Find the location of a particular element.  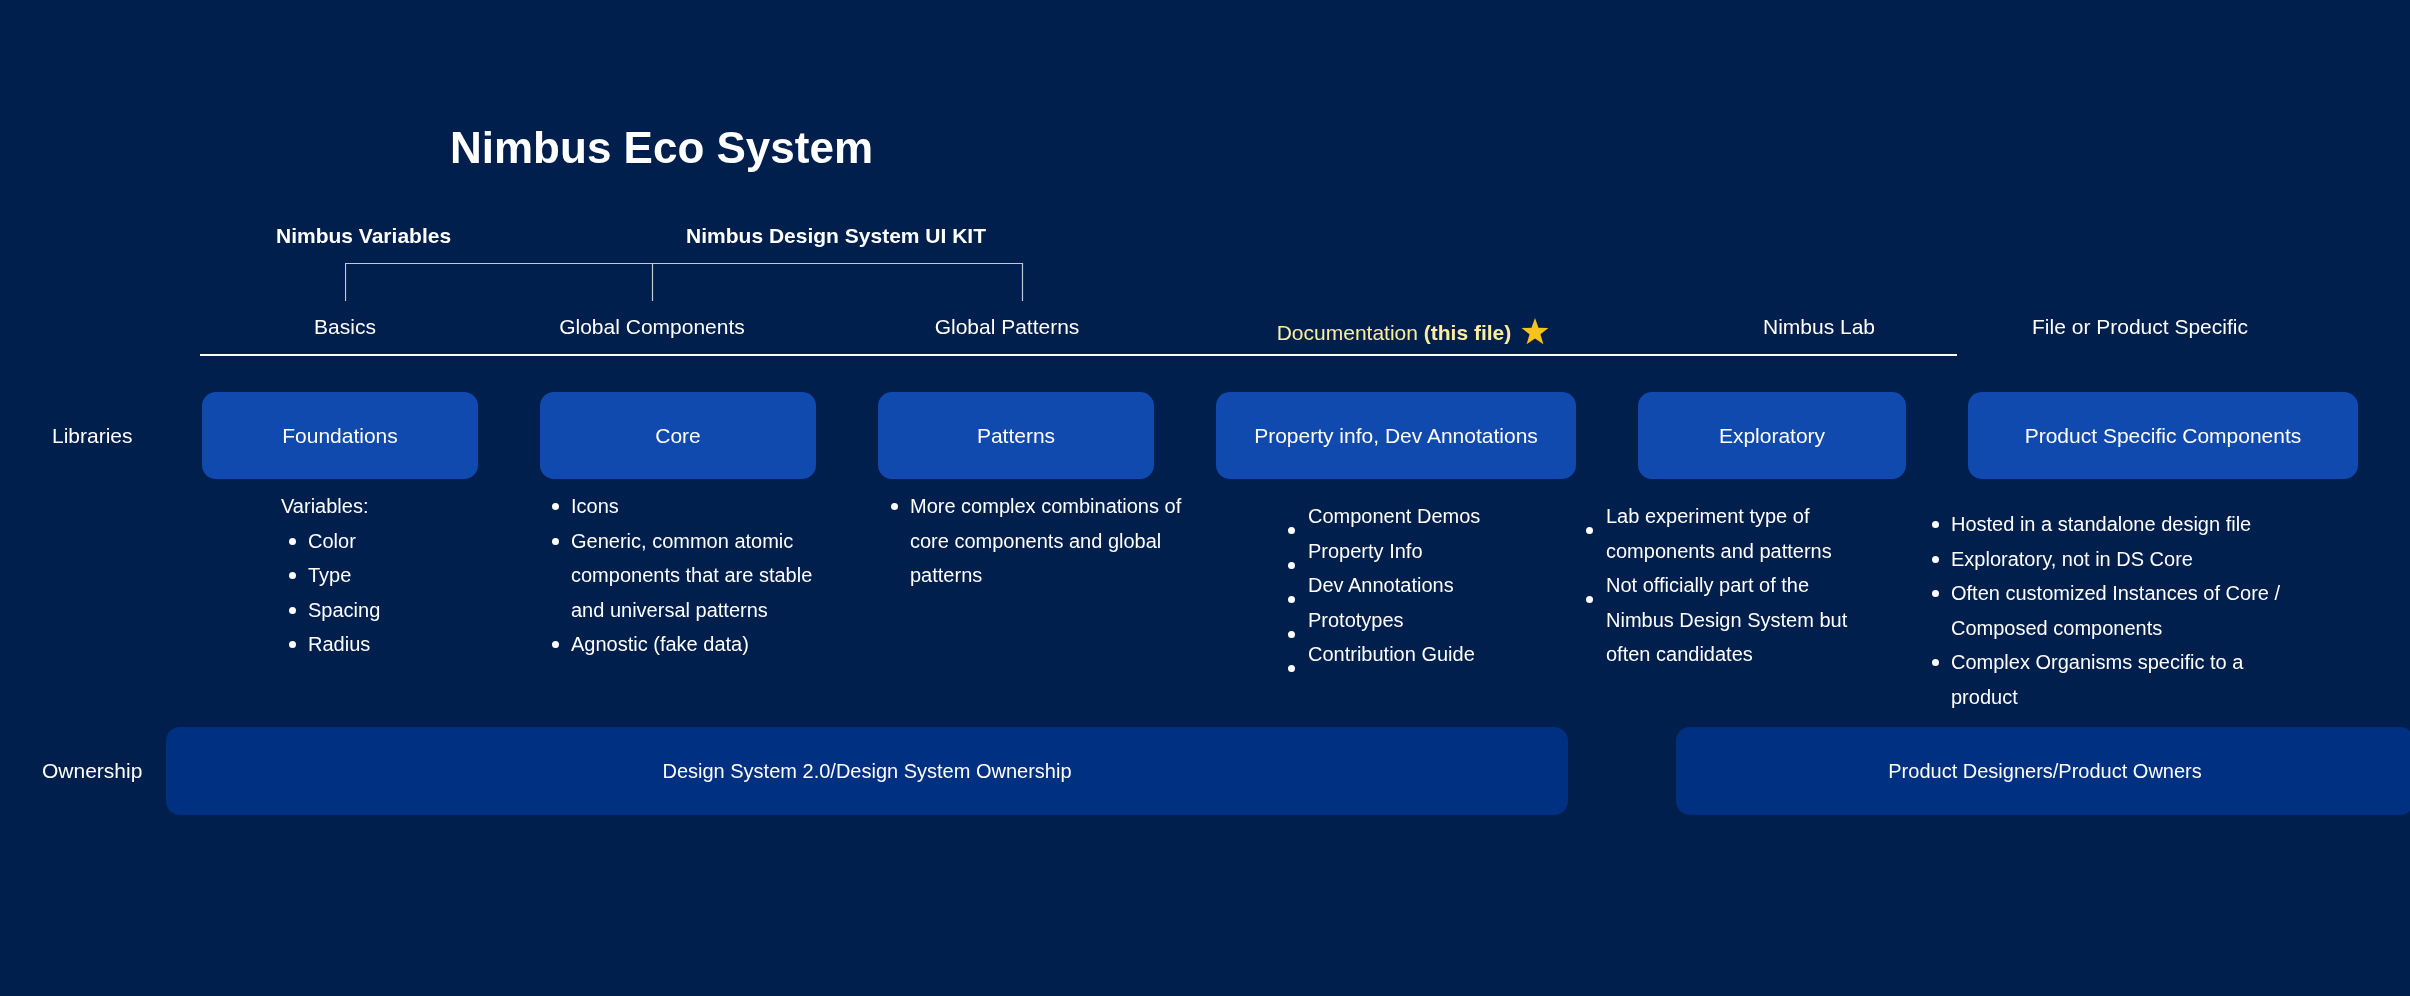

list-item: Radius is located at coordinates (339, 644).